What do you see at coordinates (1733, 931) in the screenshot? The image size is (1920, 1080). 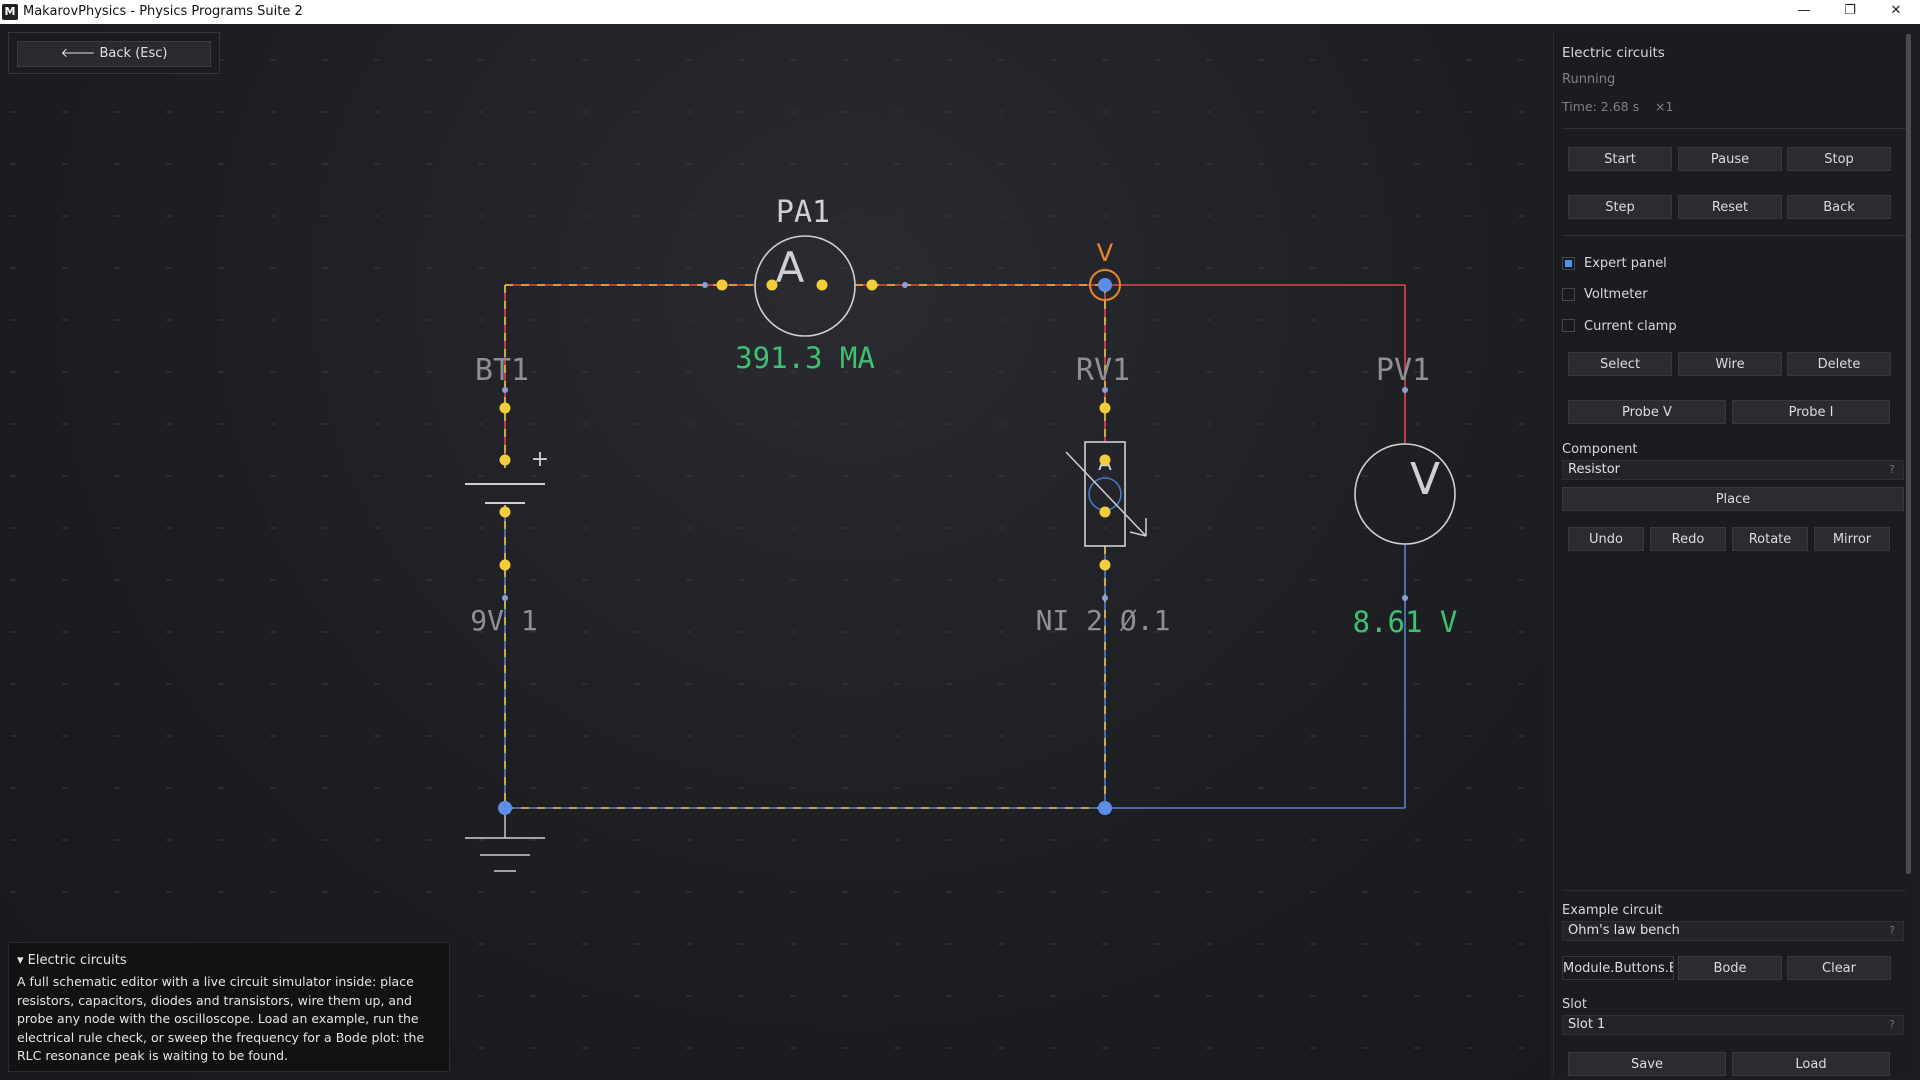 I see `example-circuit-select: Ohm's law bench ?` at bounding box center [1733, 931].